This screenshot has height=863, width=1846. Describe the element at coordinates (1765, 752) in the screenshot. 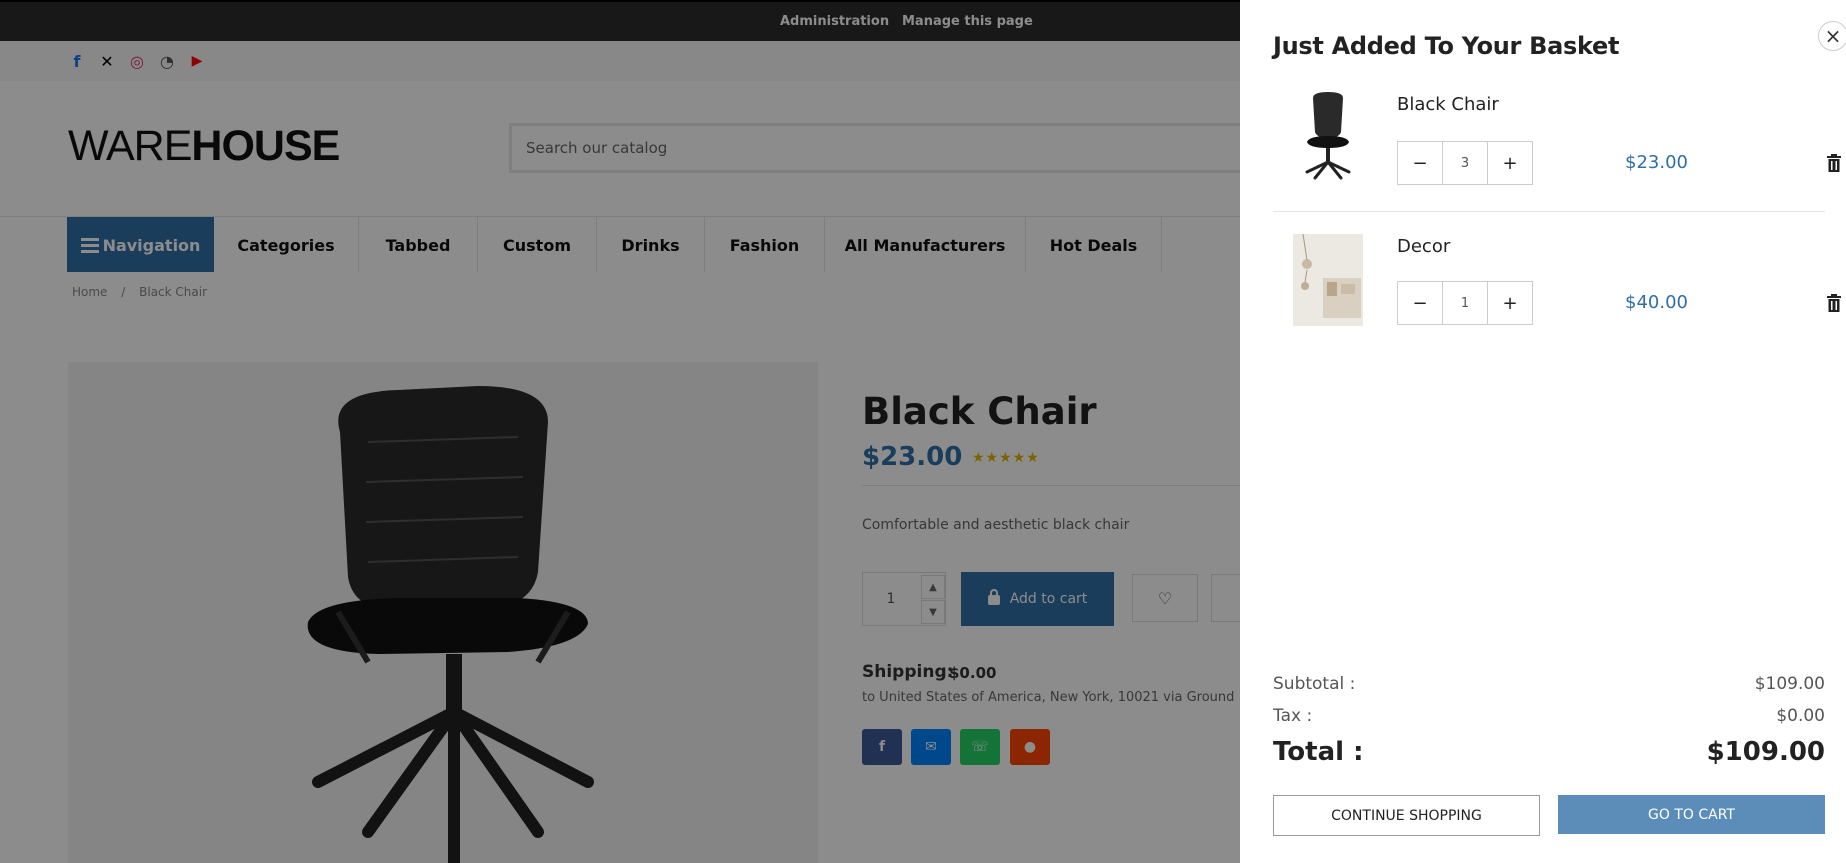

I see `total-value: $109.00` at that location.